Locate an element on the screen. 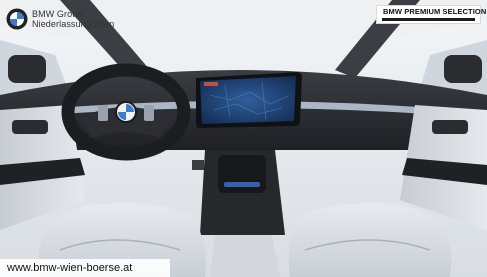  center-armrest is located at coordinates (245, 256).